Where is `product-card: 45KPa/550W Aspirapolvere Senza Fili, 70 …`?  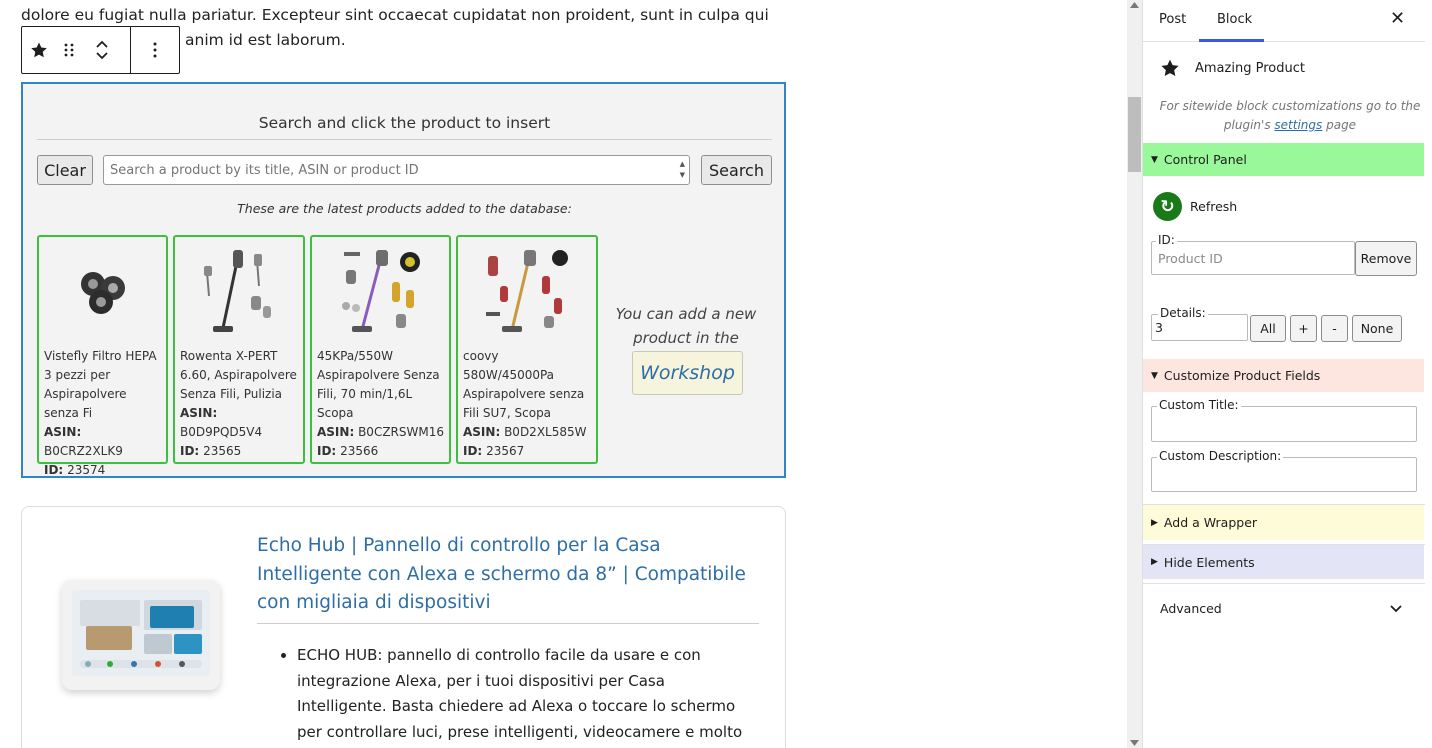
product-card: 45KPa/550W Aspirapolvere Senza Fili, 70 … is located at coordinates (380, 349).